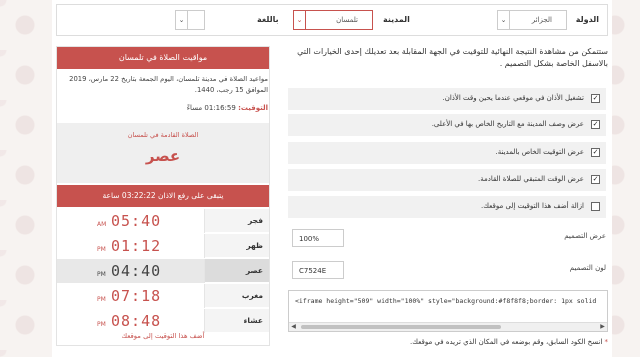 Image resolution: width=640 pixels, height=357 pixels. What do you see at coordinates (293, 327) in the screenshot?
I see `scroll-left-icon: ◀` at bounding box center [293, 327].